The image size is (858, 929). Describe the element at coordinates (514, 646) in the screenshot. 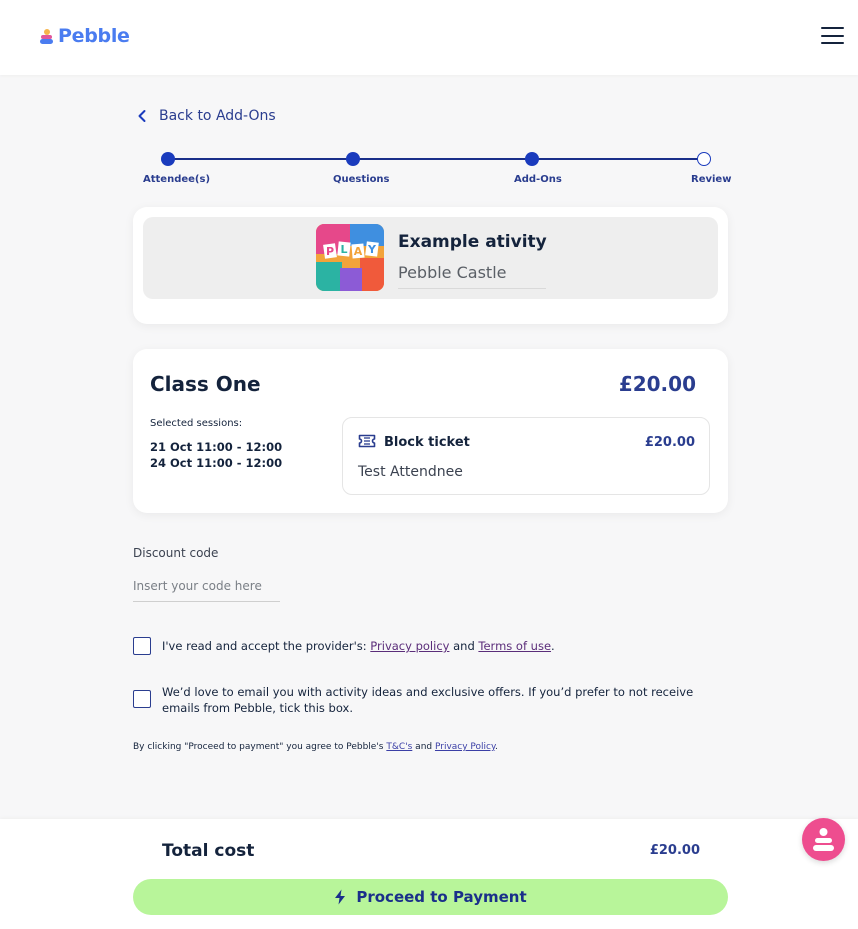

I see `provider-terms-of-use-link: Terms of use` at that location.